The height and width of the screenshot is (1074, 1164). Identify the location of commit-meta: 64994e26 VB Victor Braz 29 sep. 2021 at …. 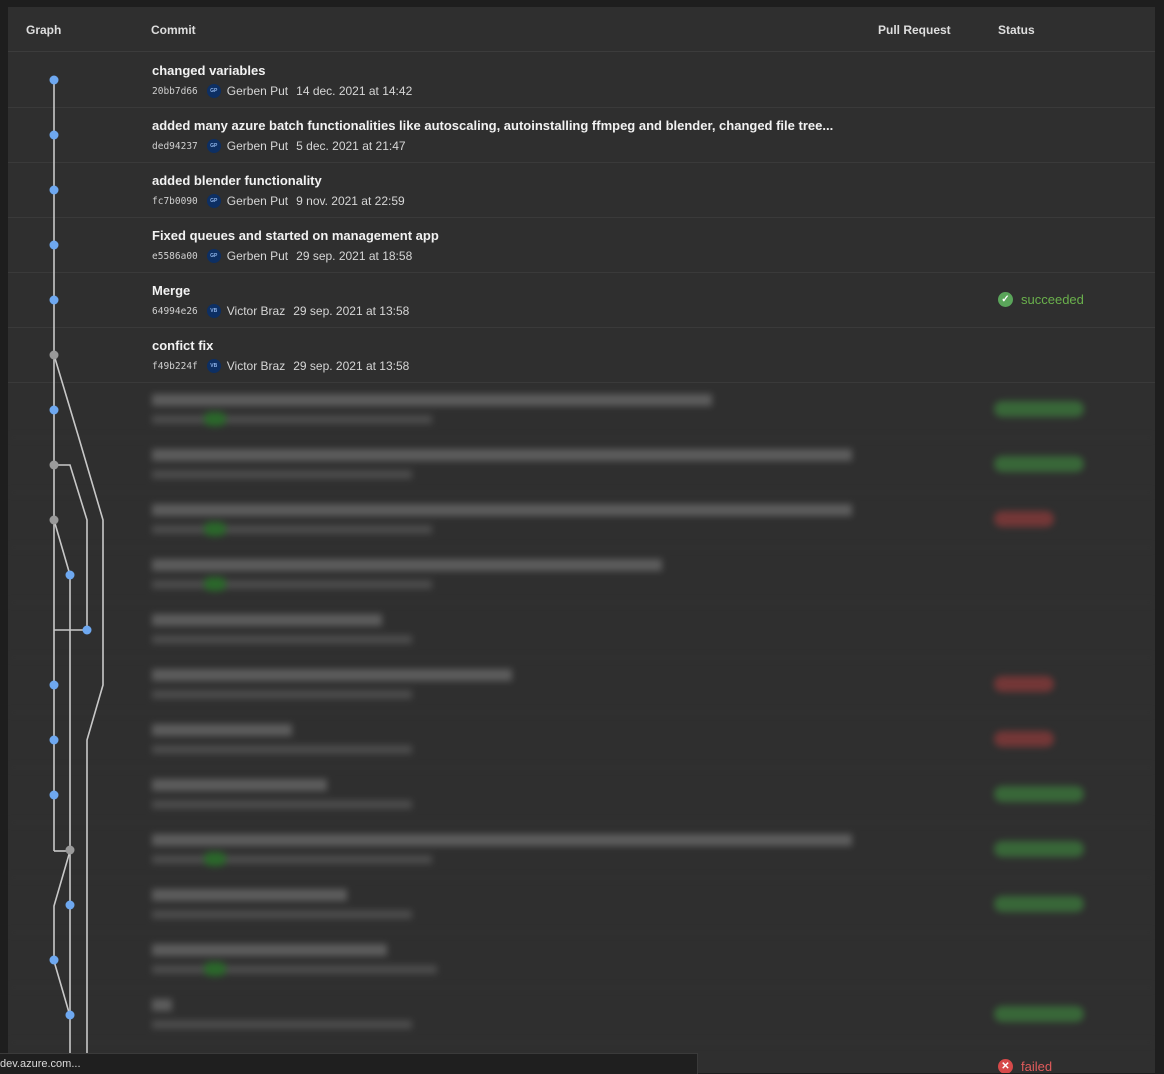
(280, 311).